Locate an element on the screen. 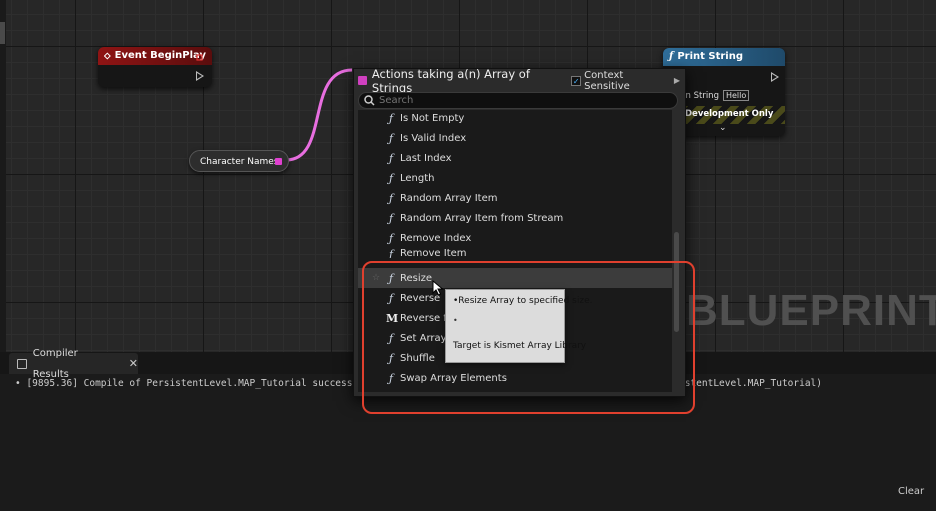 This screenshot has height=511, width=936. search-input is located at coordinates (528, 100).